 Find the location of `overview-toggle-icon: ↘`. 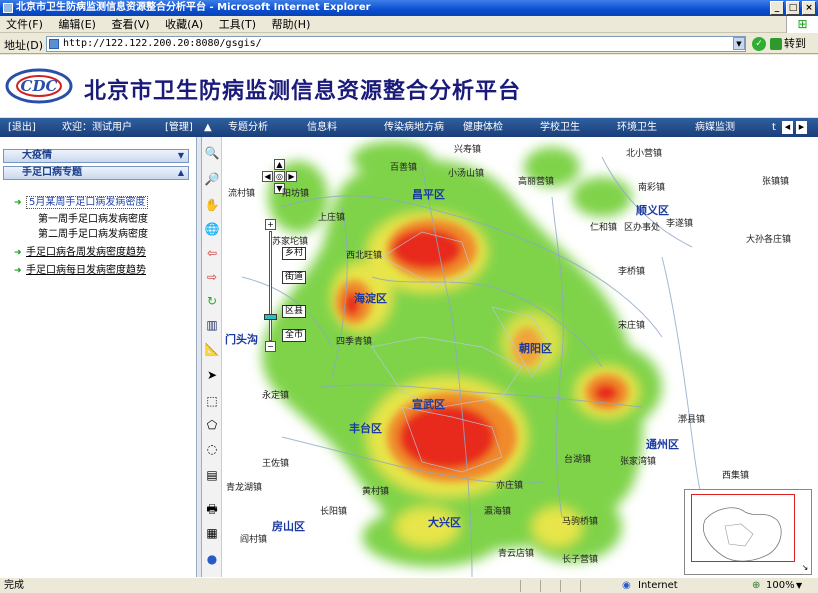

overview-toggle-icon: ↘ is located at coordinates (805, 568).